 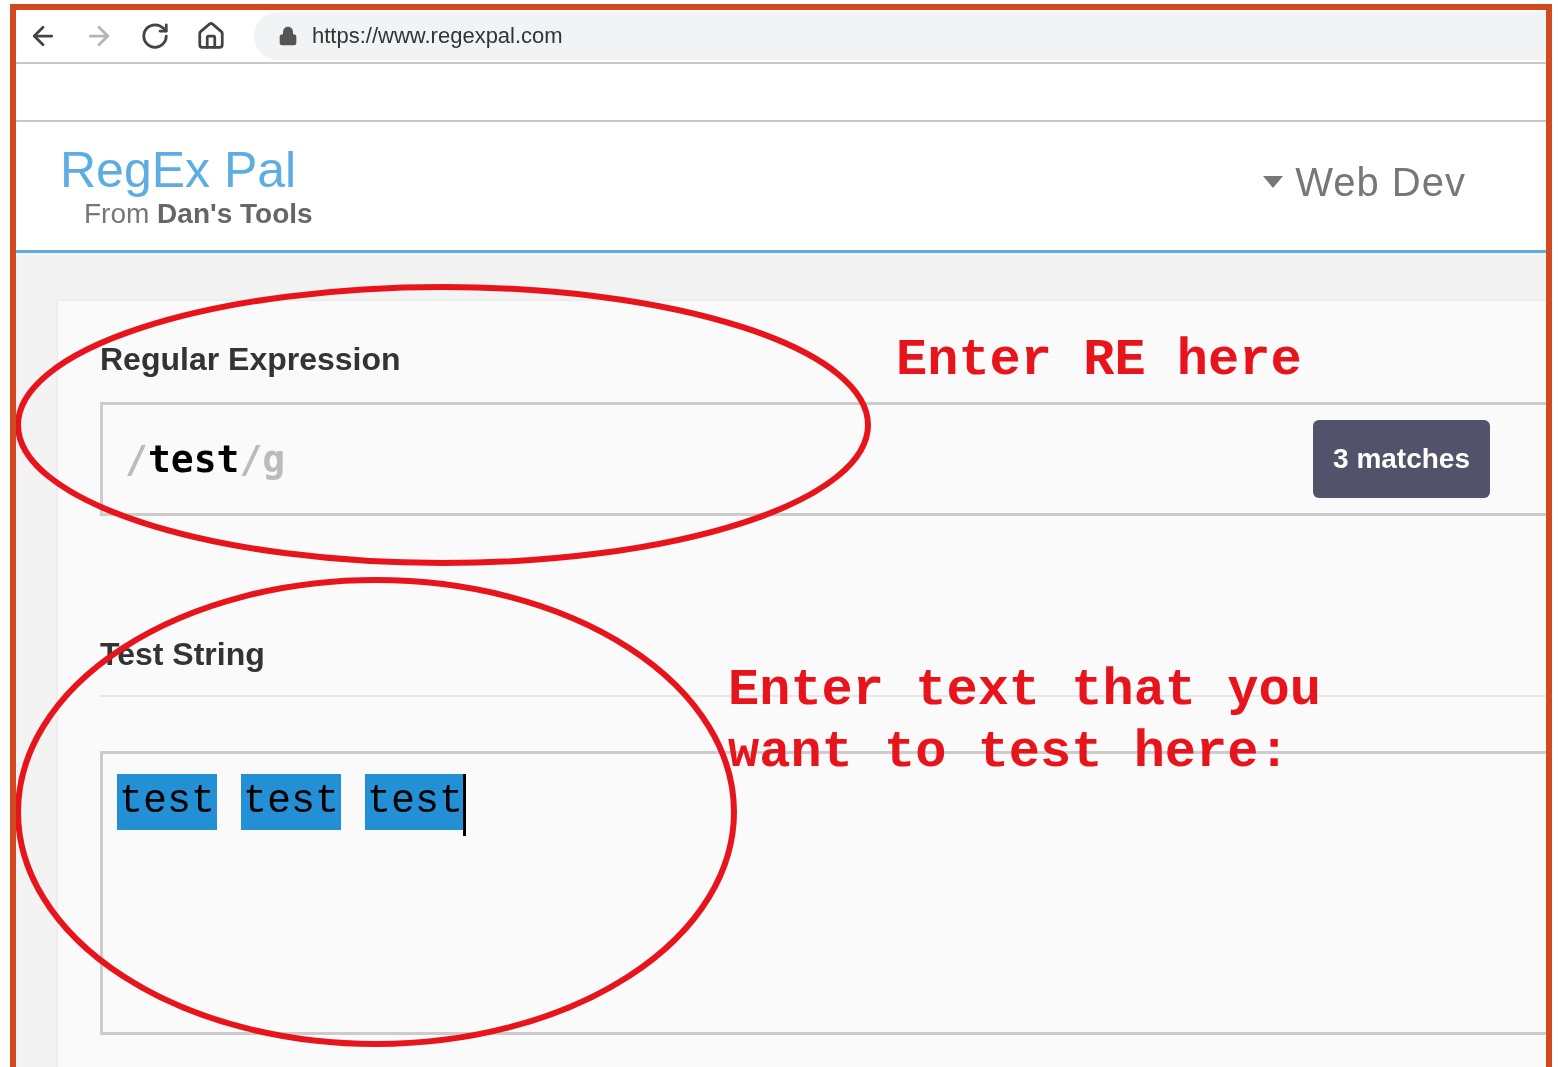 I want to click on url-text: https://www.regexpal.com, so click(x=437, y=36).